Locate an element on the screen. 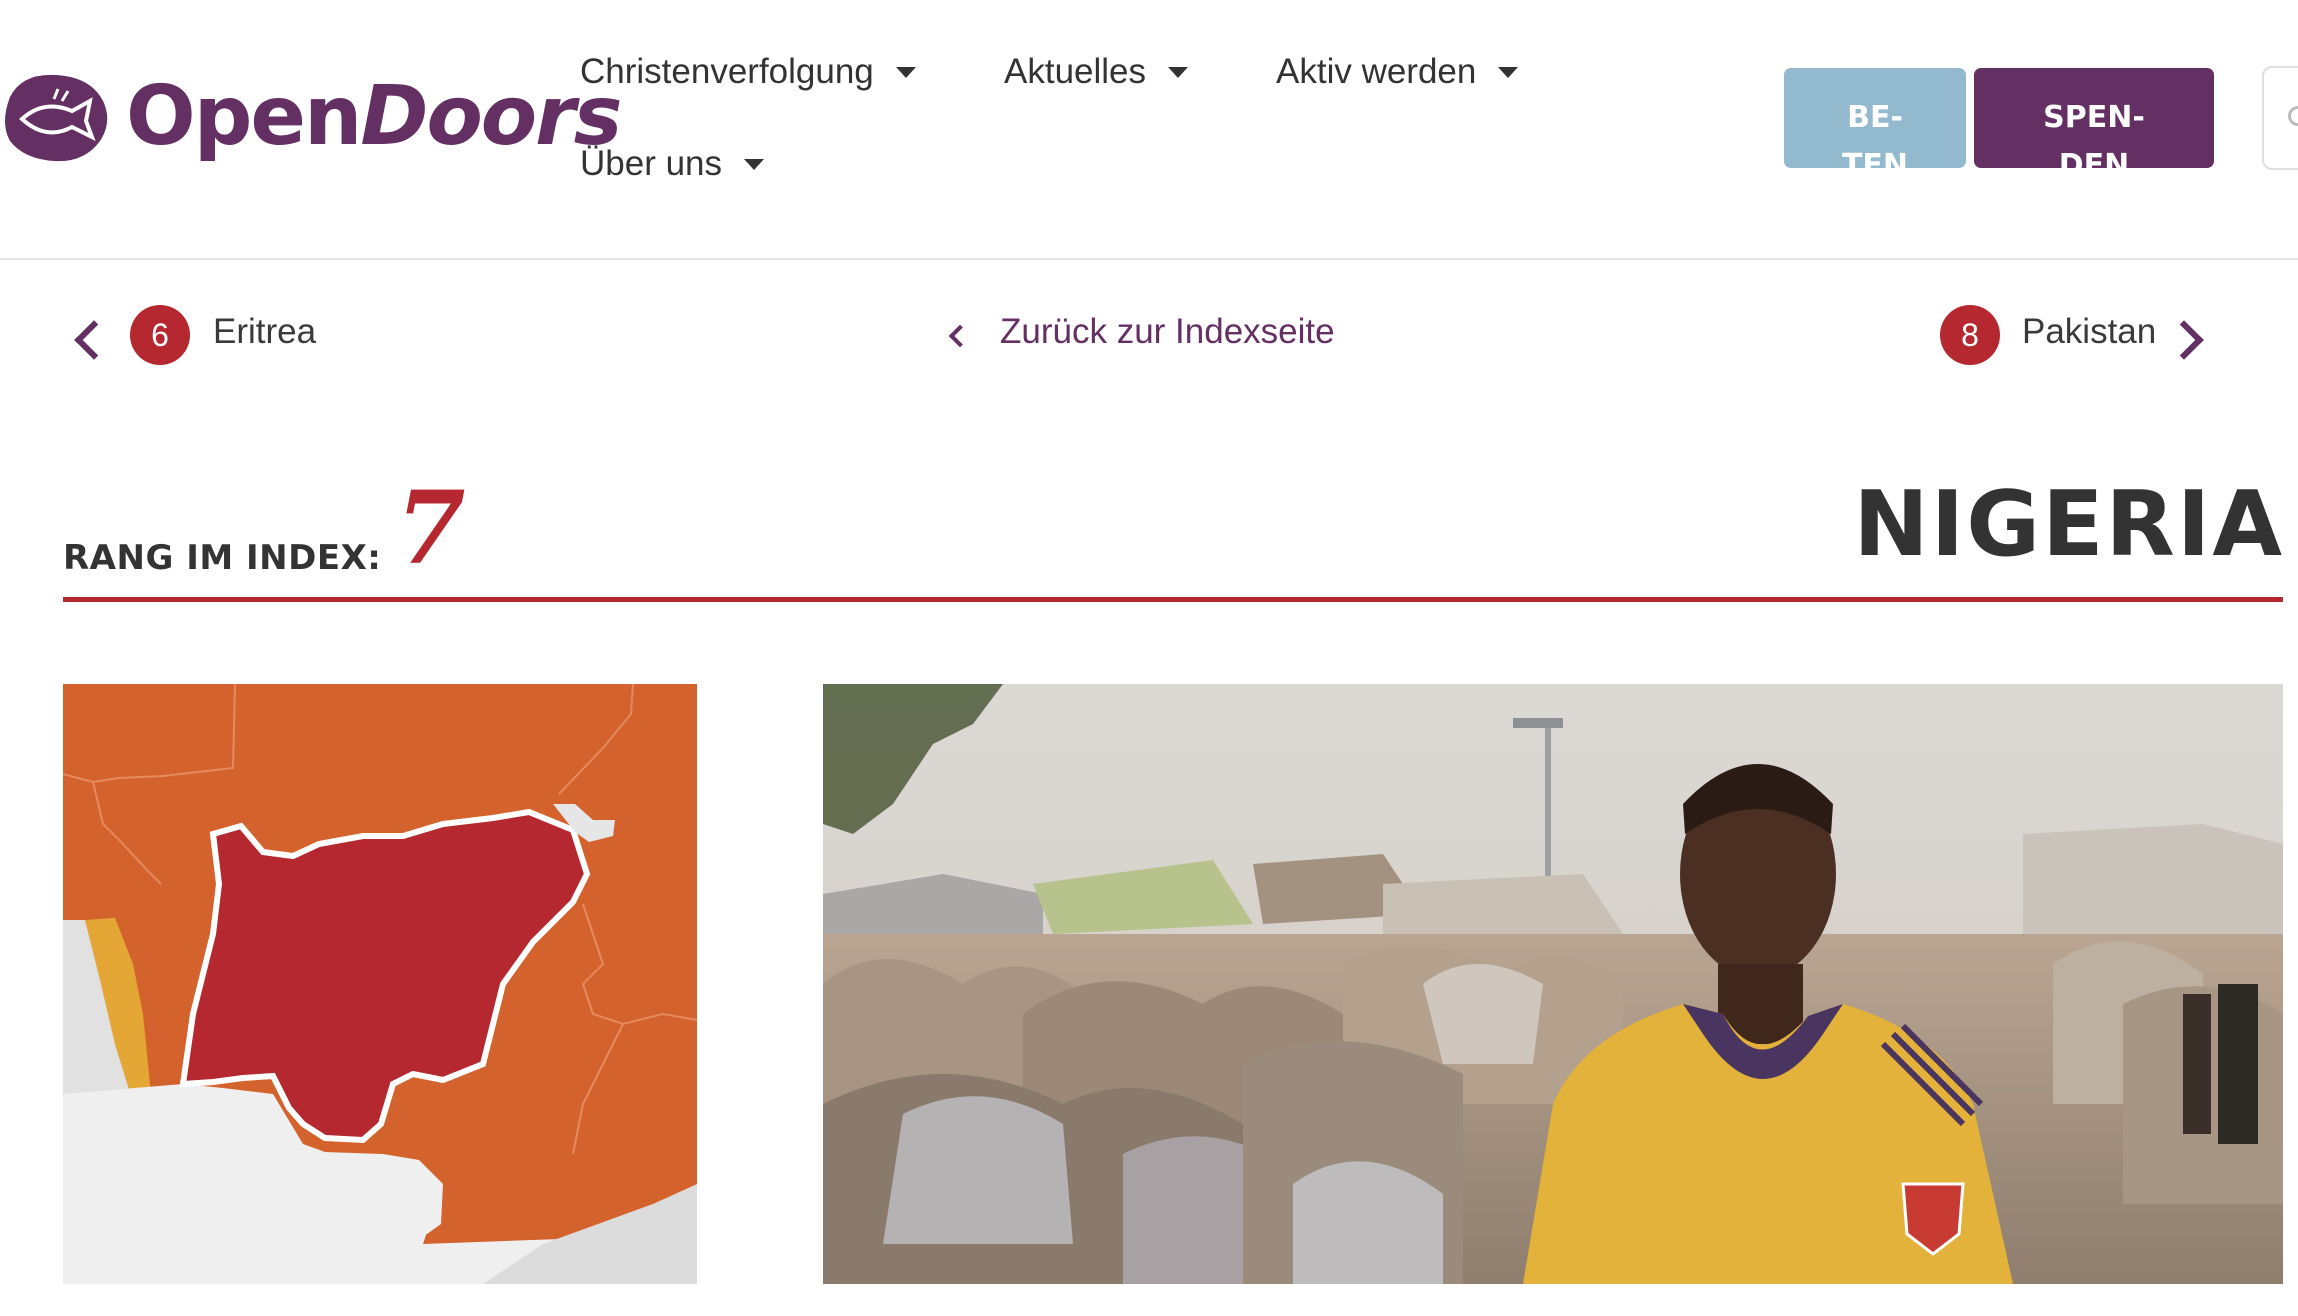 The width and height of the screenshot is (2298, 1316). country-title: NIGERIA is located at coordinates (2068, 524).